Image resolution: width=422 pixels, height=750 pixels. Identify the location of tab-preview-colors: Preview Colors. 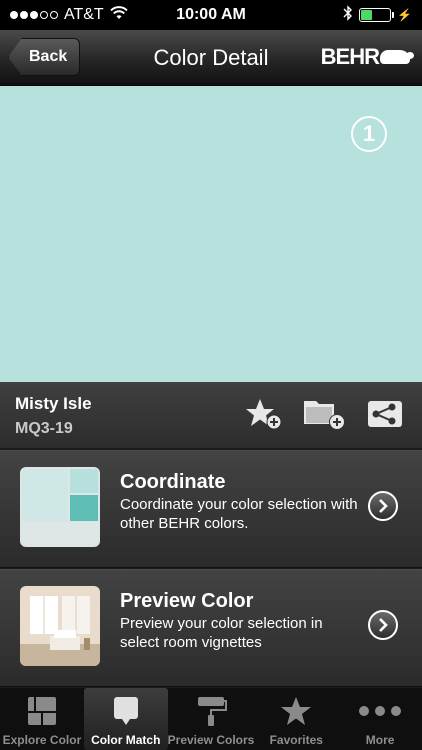
(211, 719).